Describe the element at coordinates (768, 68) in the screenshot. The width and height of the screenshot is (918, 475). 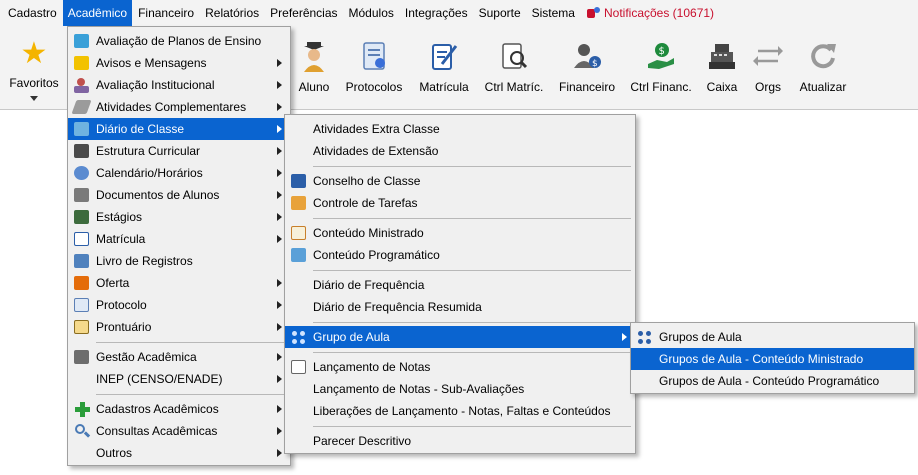
I see `toolbar-orgs-button: Orgs` at that location.